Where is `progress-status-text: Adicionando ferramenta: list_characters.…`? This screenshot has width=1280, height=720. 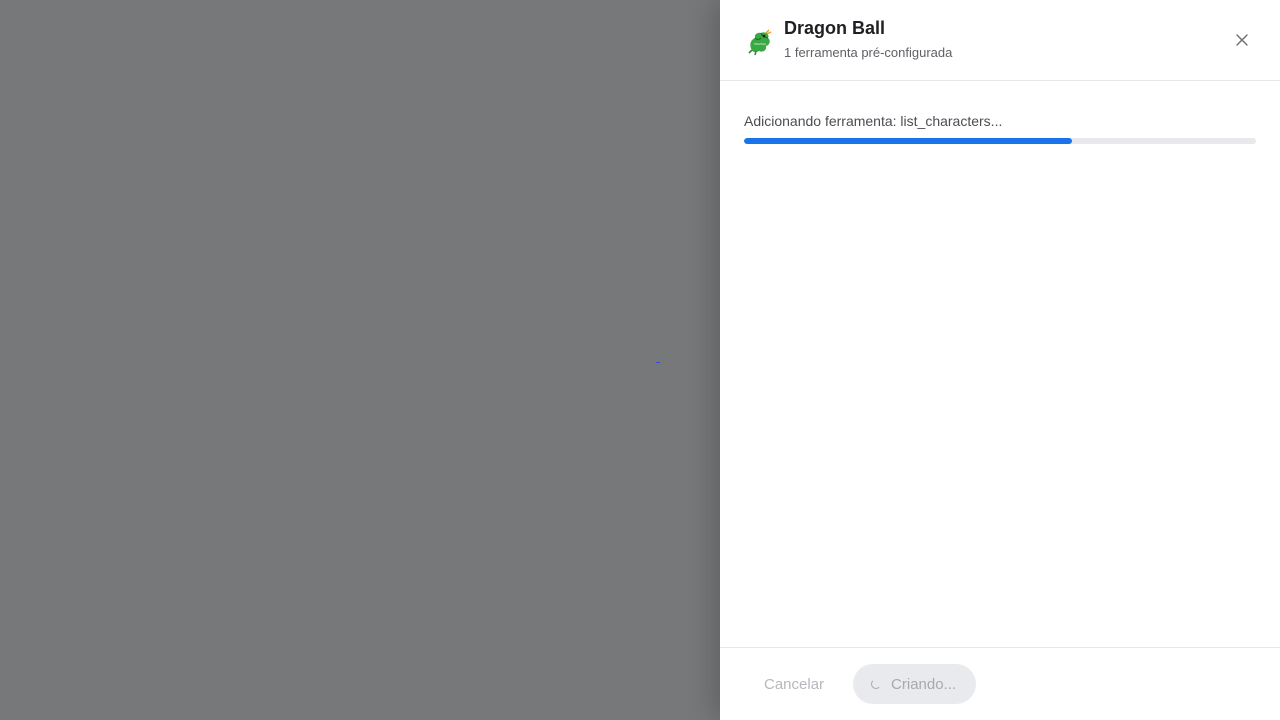
progress-status-text: Adicionando ferramenta: list_characters.… is located at coordinates (873, 121).